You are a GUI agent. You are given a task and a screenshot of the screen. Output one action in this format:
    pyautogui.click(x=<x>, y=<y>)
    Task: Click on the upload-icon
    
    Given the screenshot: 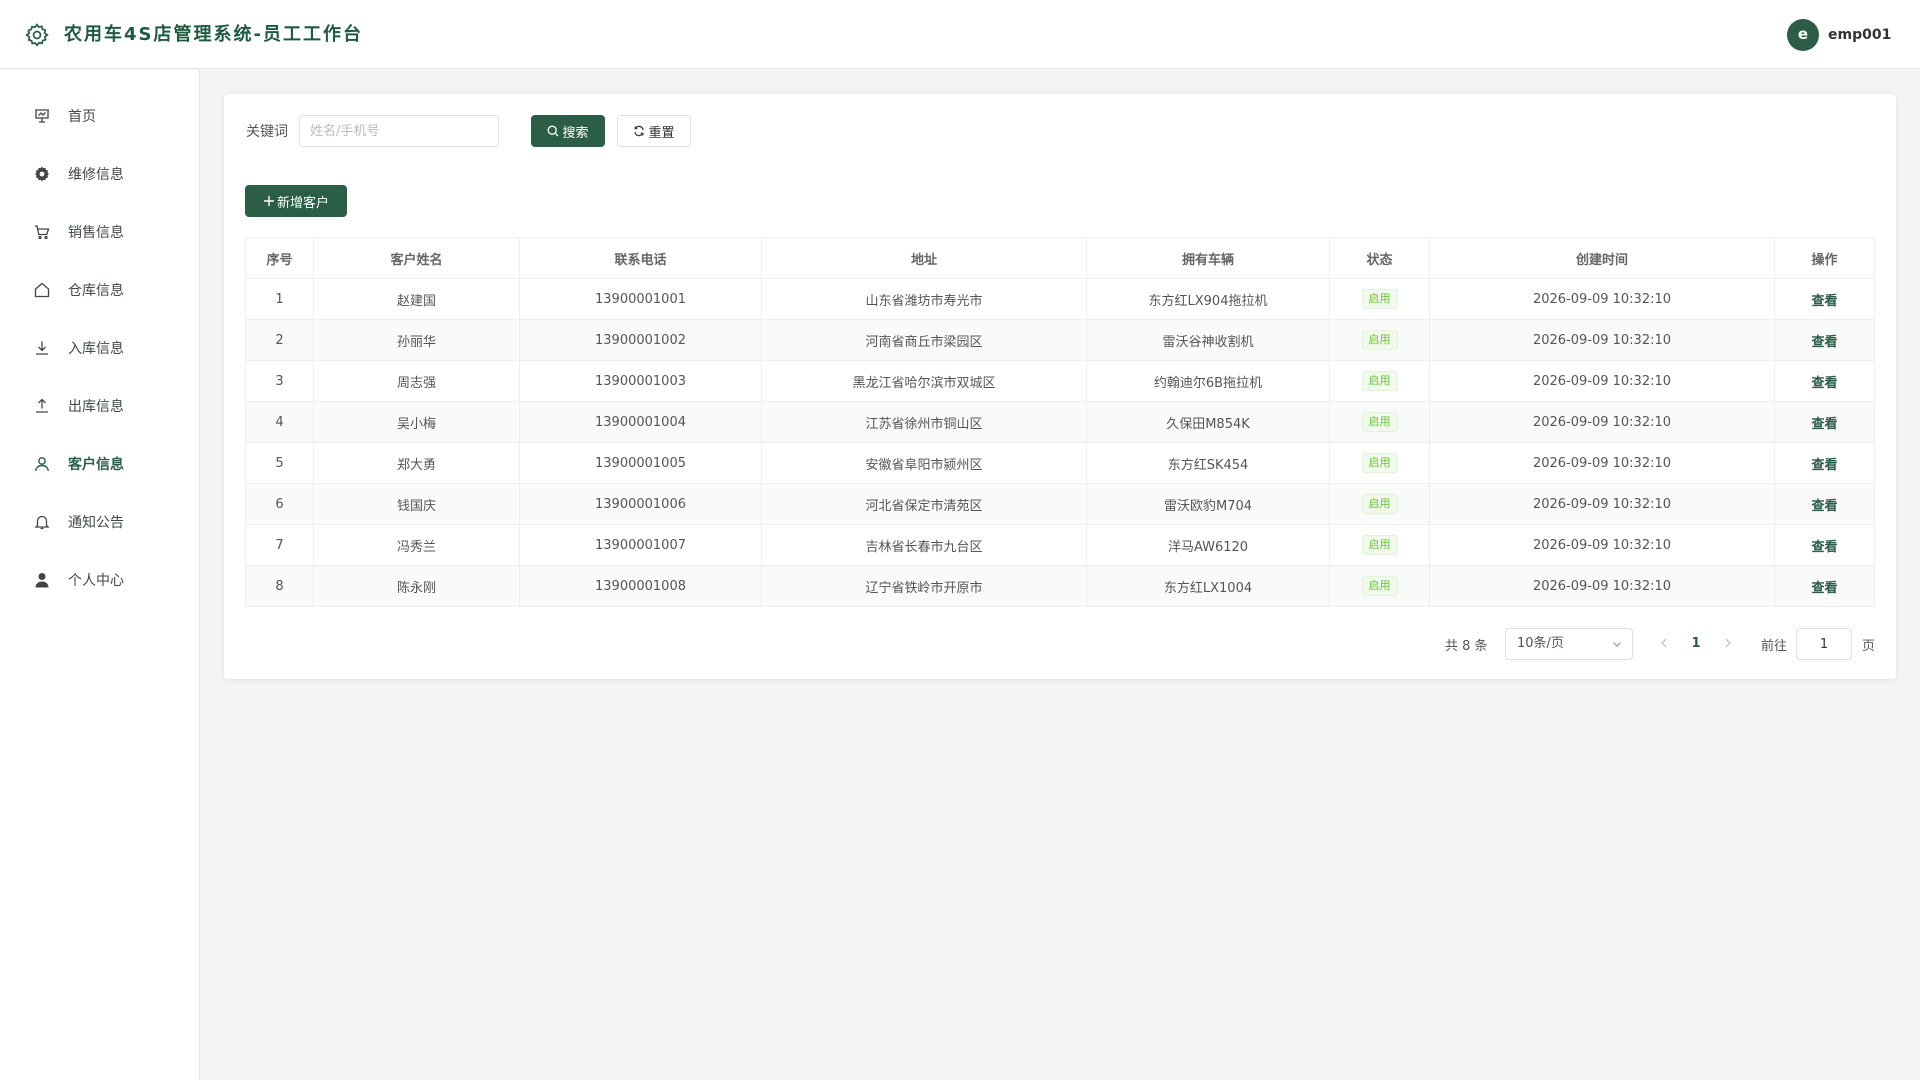 What is the action you would take?
    pyautogui.click(x=42, y=405)
    